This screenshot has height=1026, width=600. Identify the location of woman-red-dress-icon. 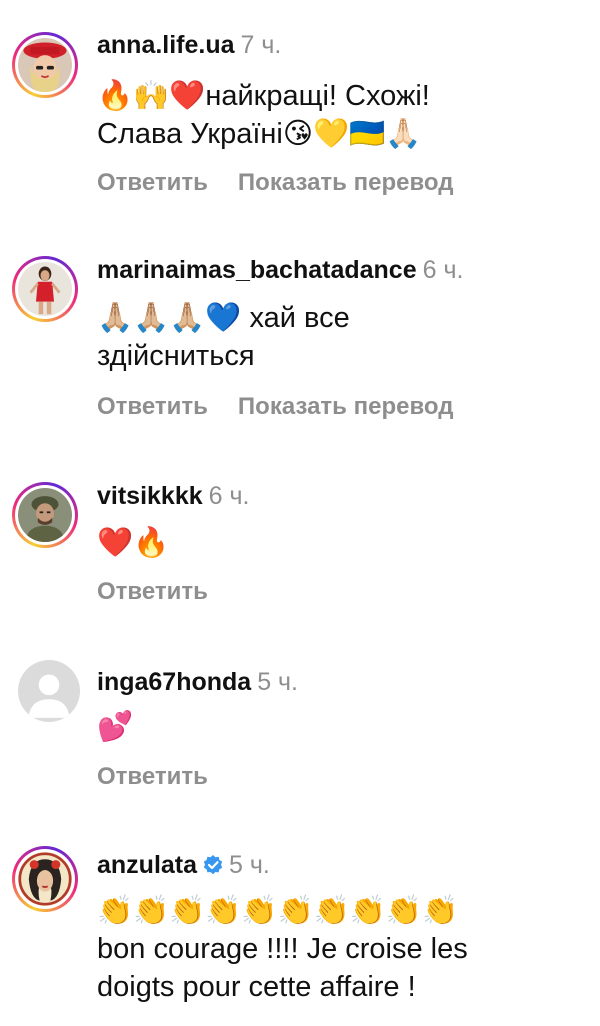
(45, 289).